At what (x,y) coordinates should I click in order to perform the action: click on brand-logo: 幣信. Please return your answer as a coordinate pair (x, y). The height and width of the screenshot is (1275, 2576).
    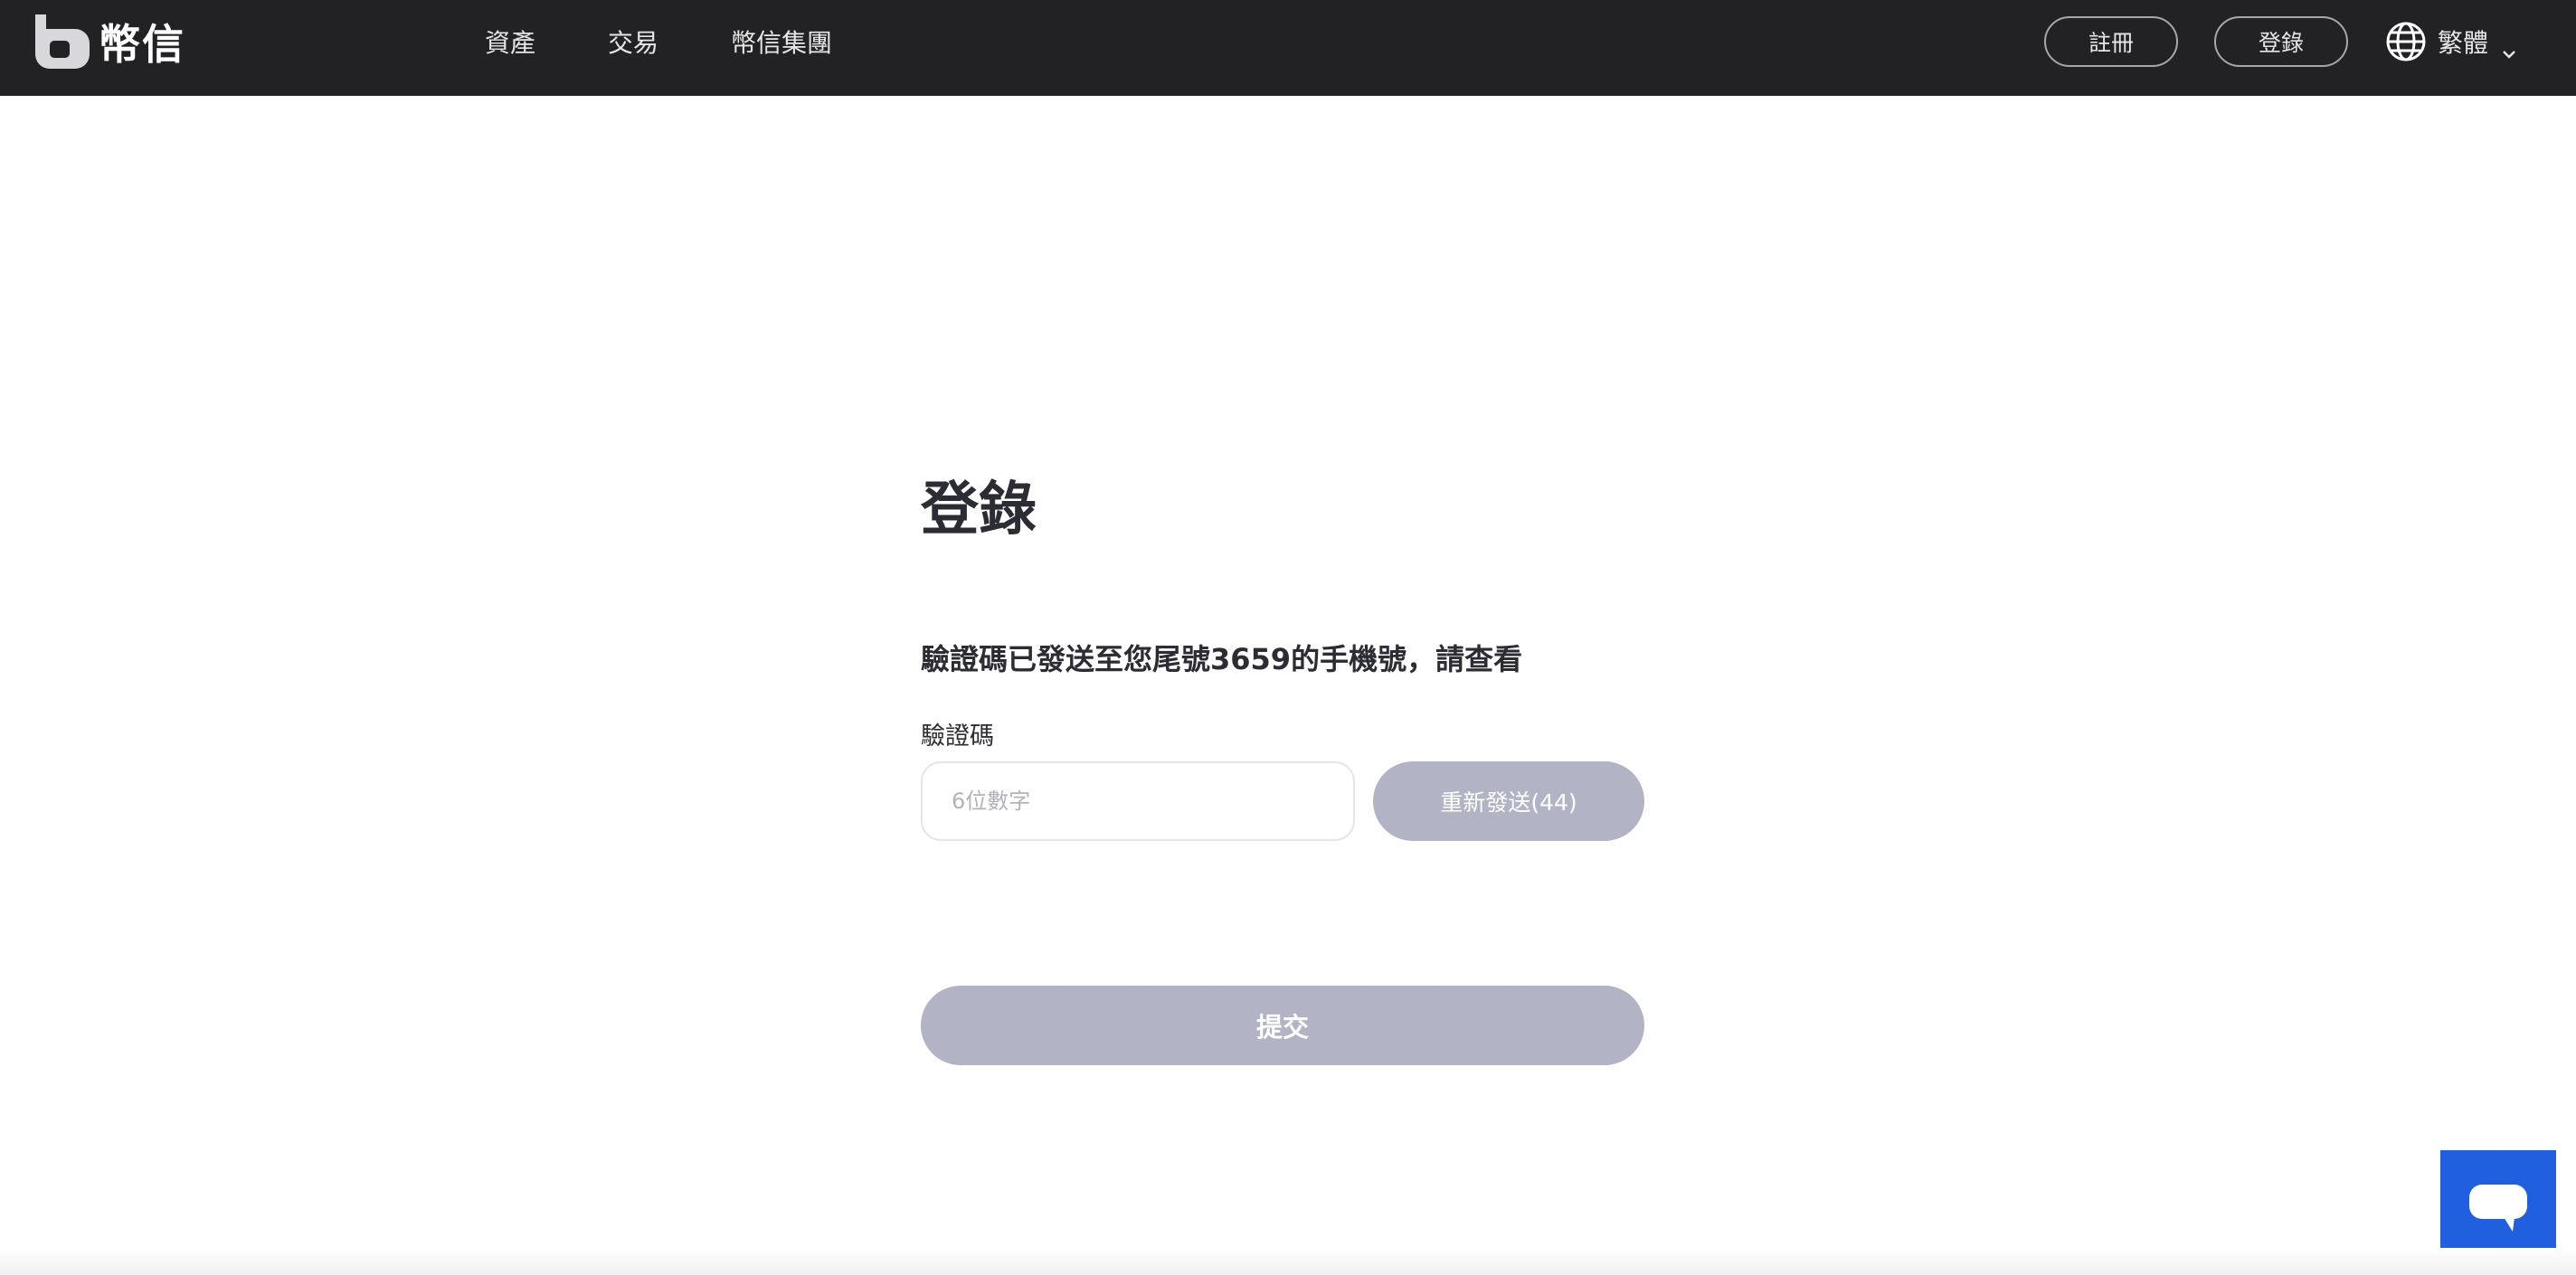
    Looking at the image, I should click on (109, 42).